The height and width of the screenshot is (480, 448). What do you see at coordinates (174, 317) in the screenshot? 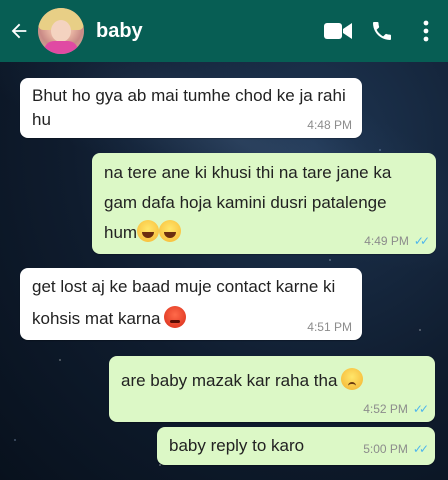
I see `angry-face-emoji` at bounding box center [174, 317].